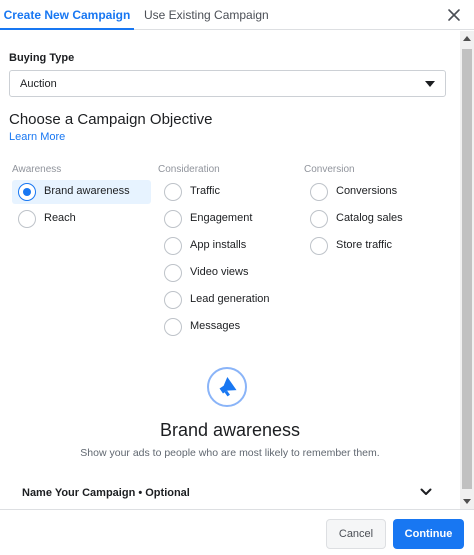  I want to click on chevron-down-icon, so click(426, 491).